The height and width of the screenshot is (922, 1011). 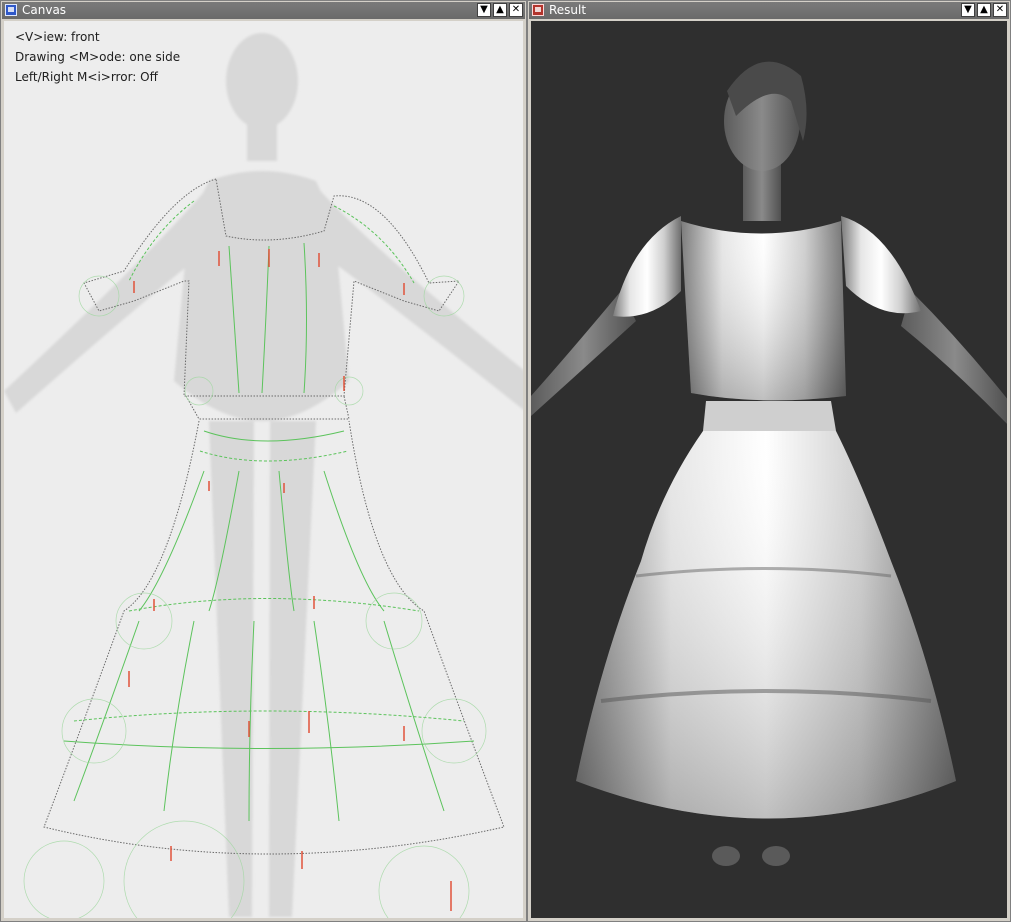 I want to click on mirror-status: Left/Right M<i>rror: Off, so click(x=86, y=77).